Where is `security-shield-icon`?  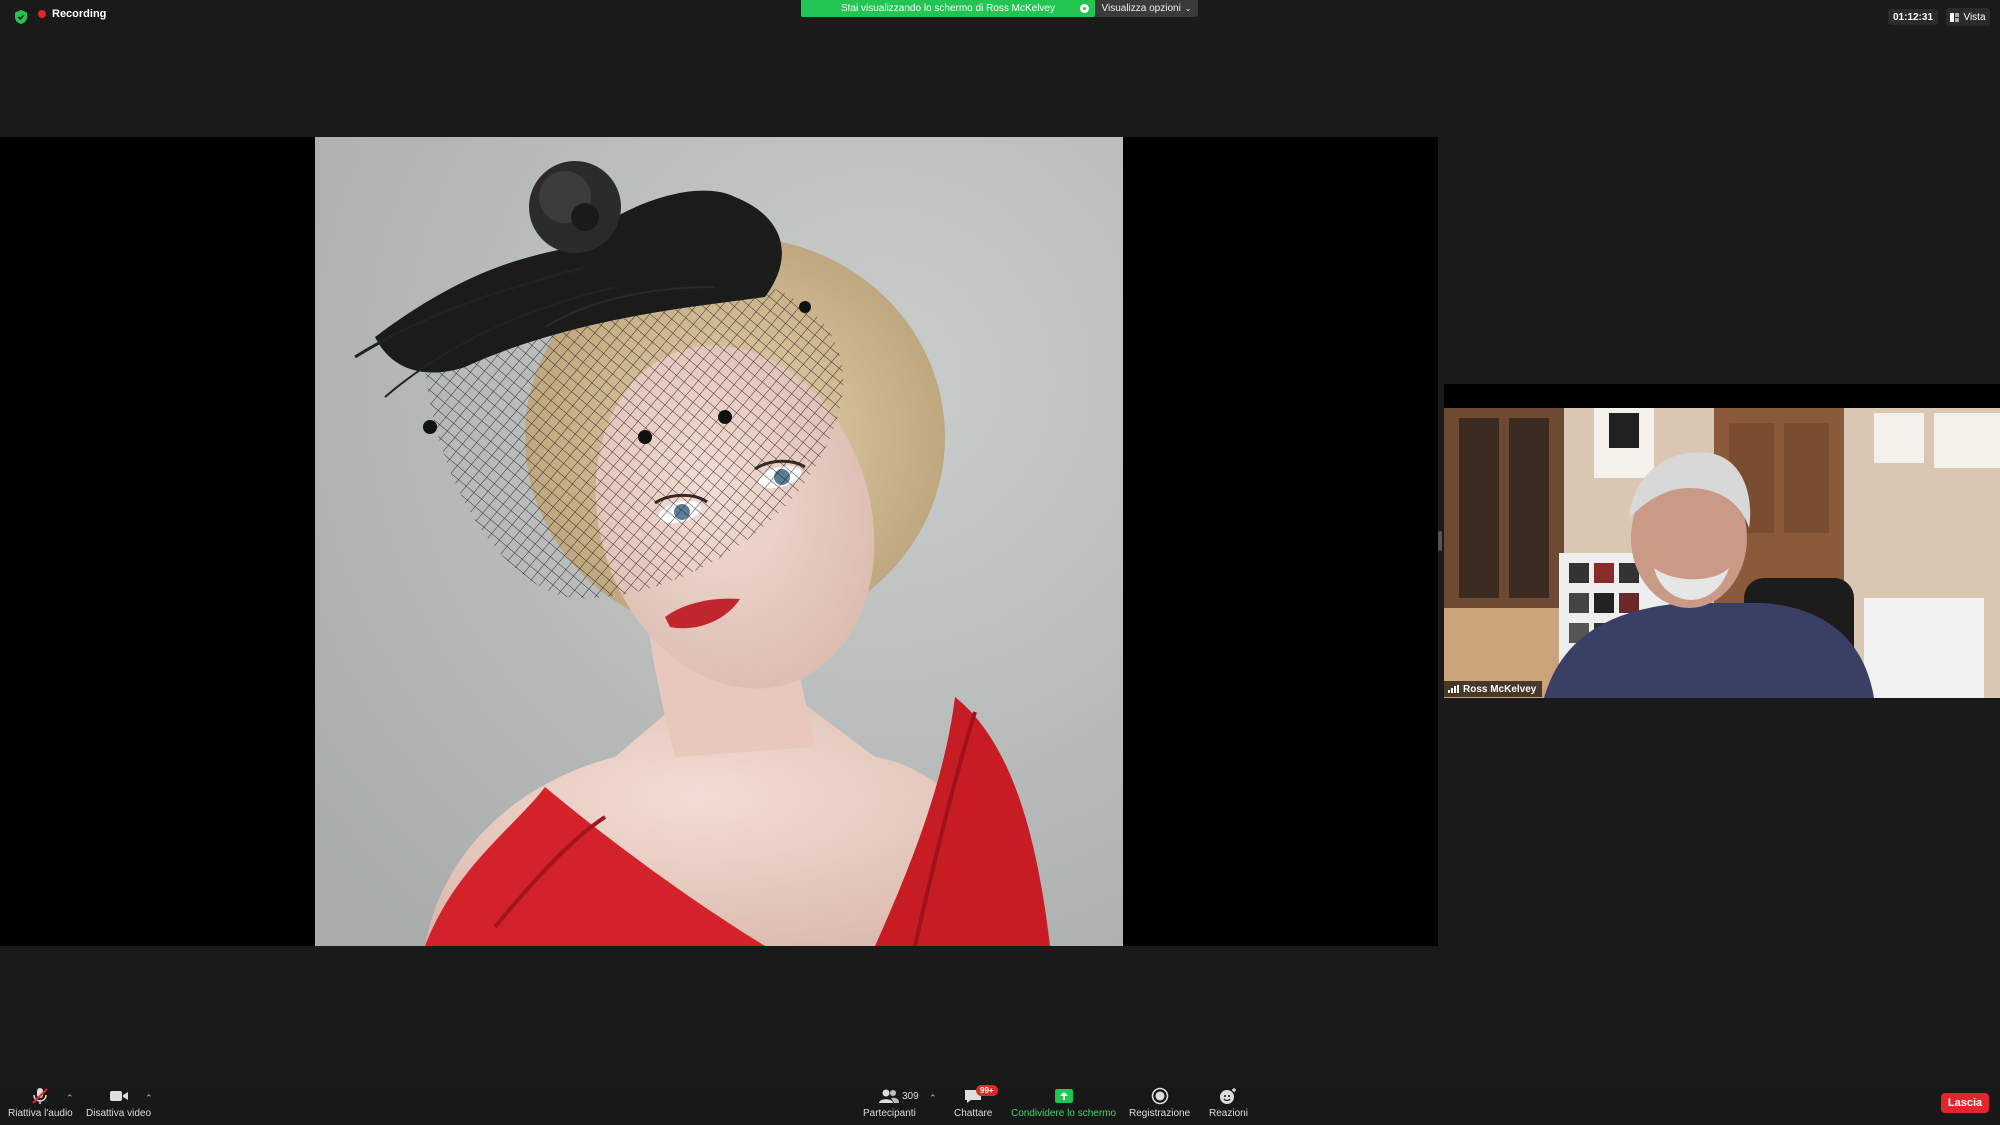 security-shield-icon is located at coordinates (21, 17).